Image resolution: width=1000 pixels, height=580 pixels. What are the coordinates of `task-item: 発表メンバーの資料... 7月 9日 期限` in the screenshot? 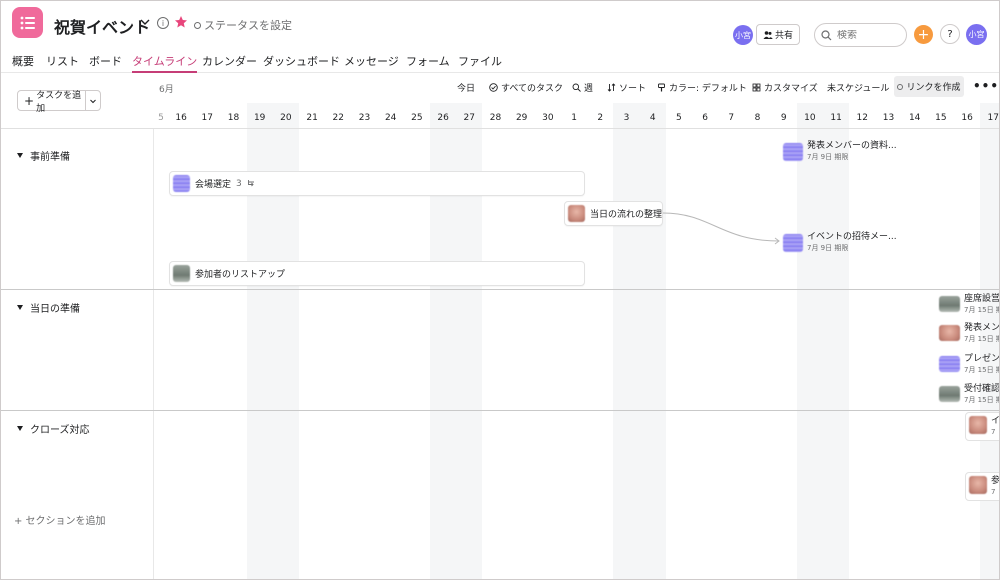 It's located at (840, 151).